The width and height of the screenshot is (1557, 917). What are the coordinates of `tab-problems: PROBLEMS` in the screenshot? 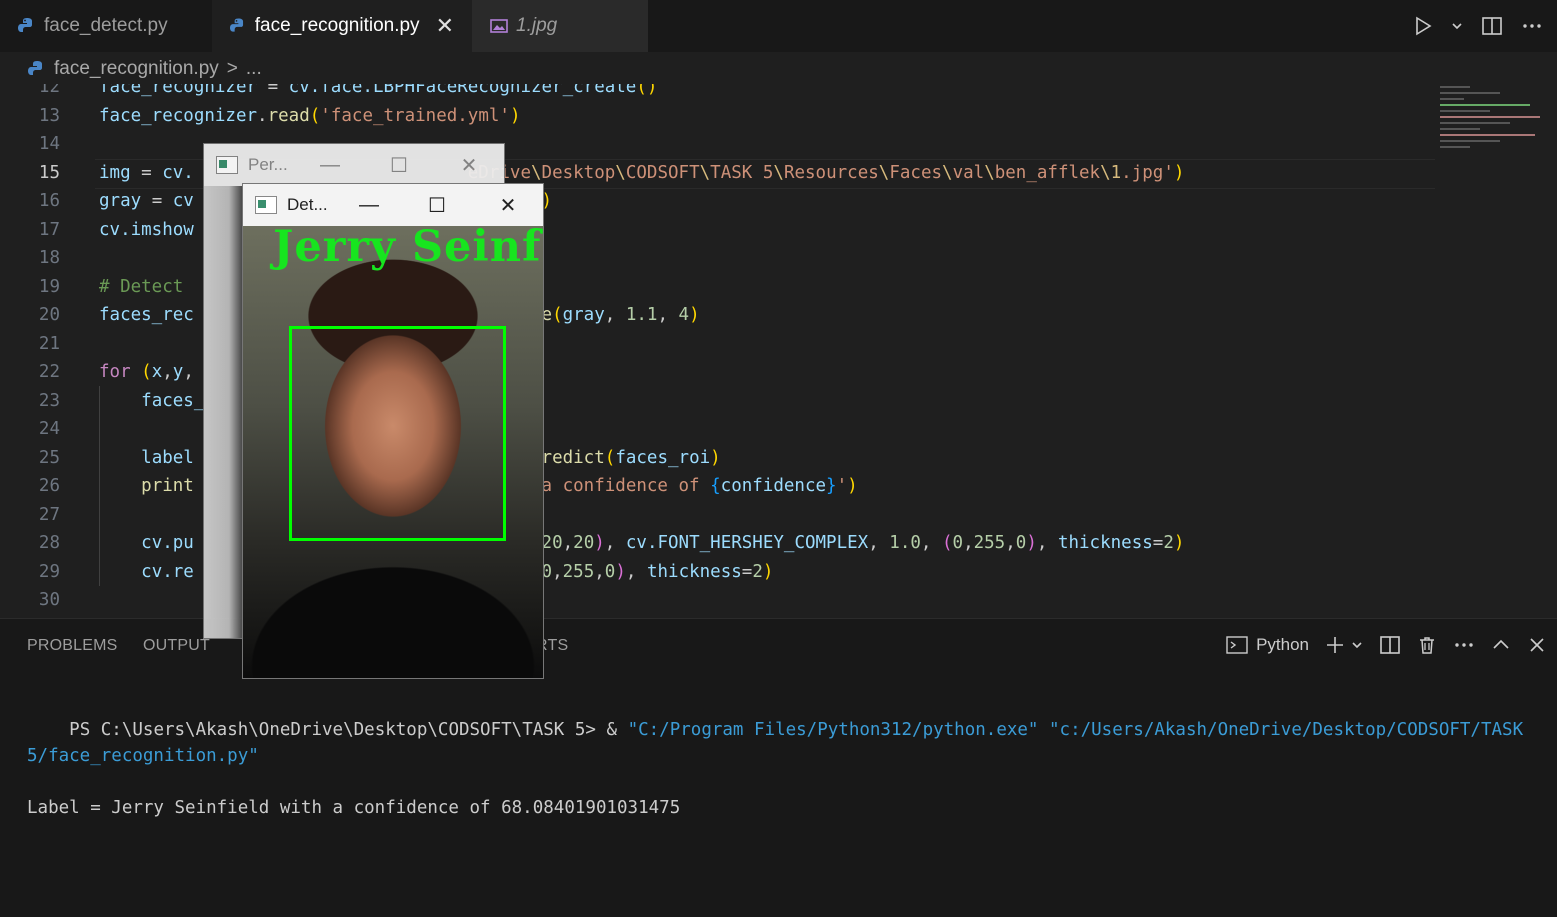 It's located at (72, 646).